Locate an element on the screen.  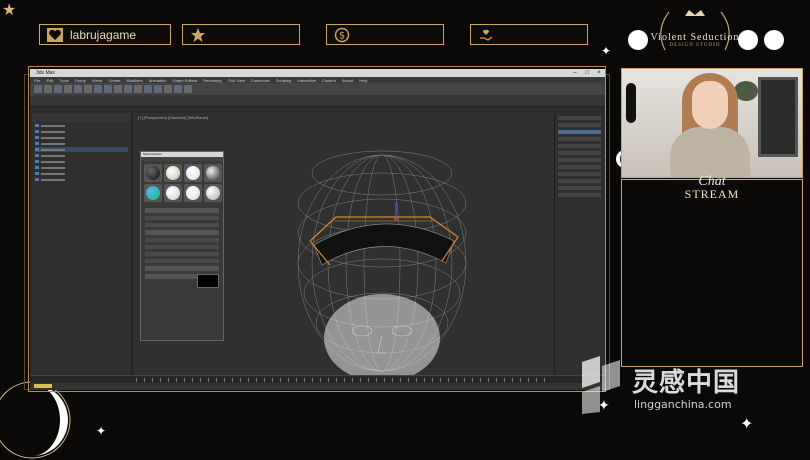
menu-rendering: Rendering is located at coordinates (212, 80).